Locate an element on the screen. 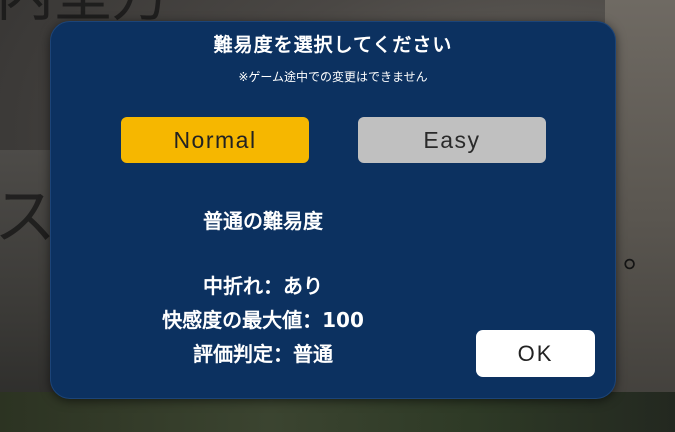  background-text-fragment: ス is located at coordinates (28, 216).